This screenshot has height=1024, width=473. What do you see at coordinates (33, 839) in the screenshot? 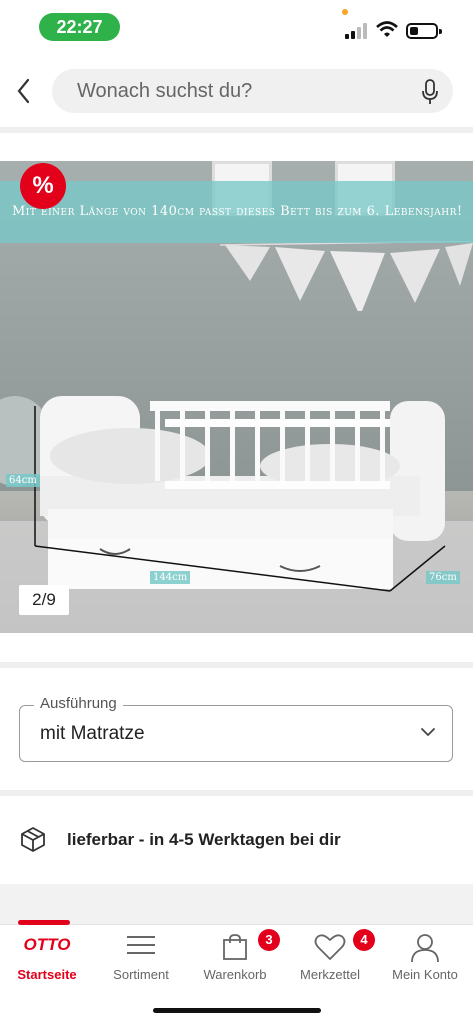
I see `package-icon` at bounding box center [33, 839].